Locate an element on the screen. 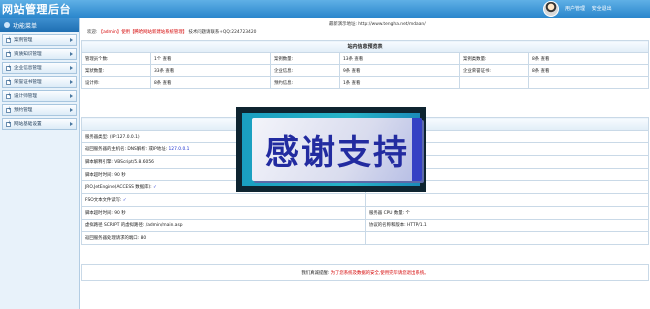  table-row: 案状数量: 33条 查看 企业信息: 9条 查看 企业荣誉证书: 8条 查看 is located at coordinates (365, 70).